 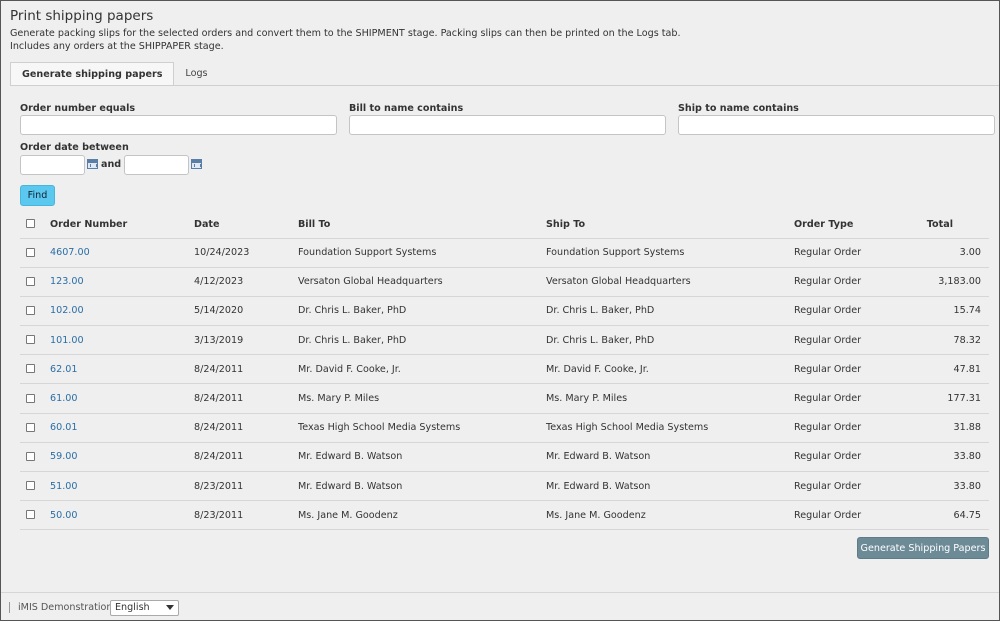 I want to click on language-select: English, so click(x=144, y=608).